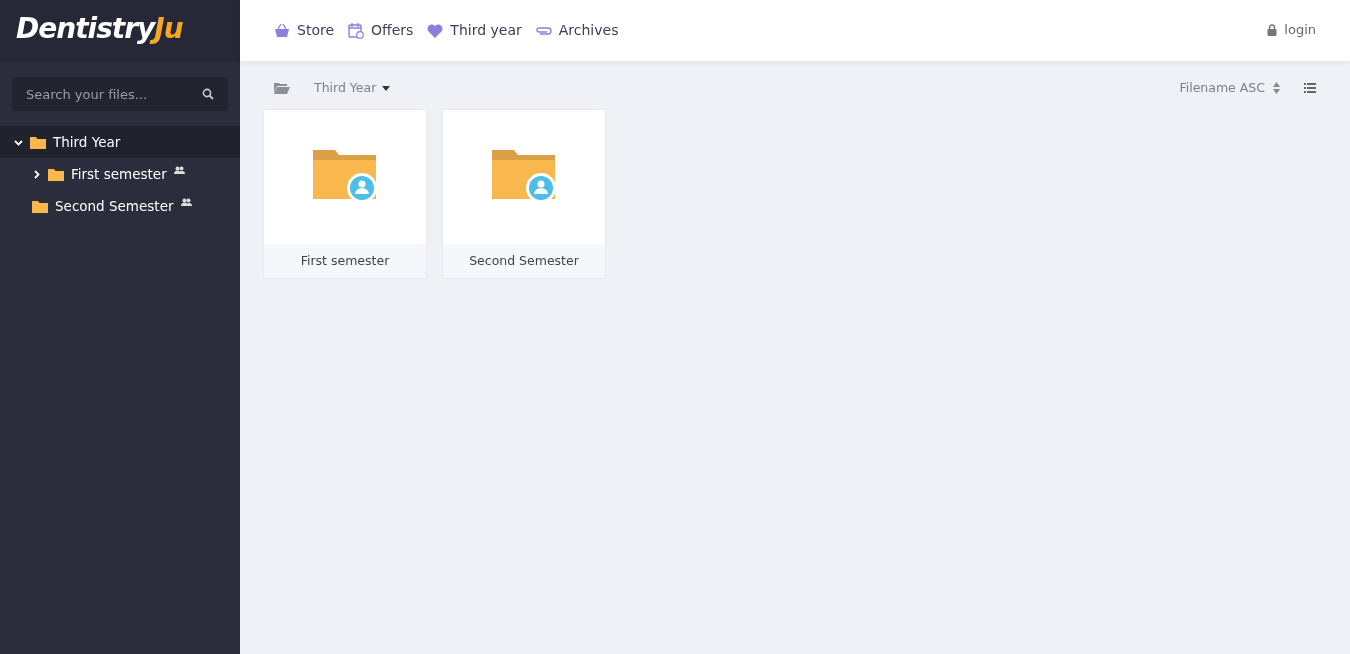 The width and height of the screenshot is (1350, 654). I want to click on sort-icon, so click(1276, 88).